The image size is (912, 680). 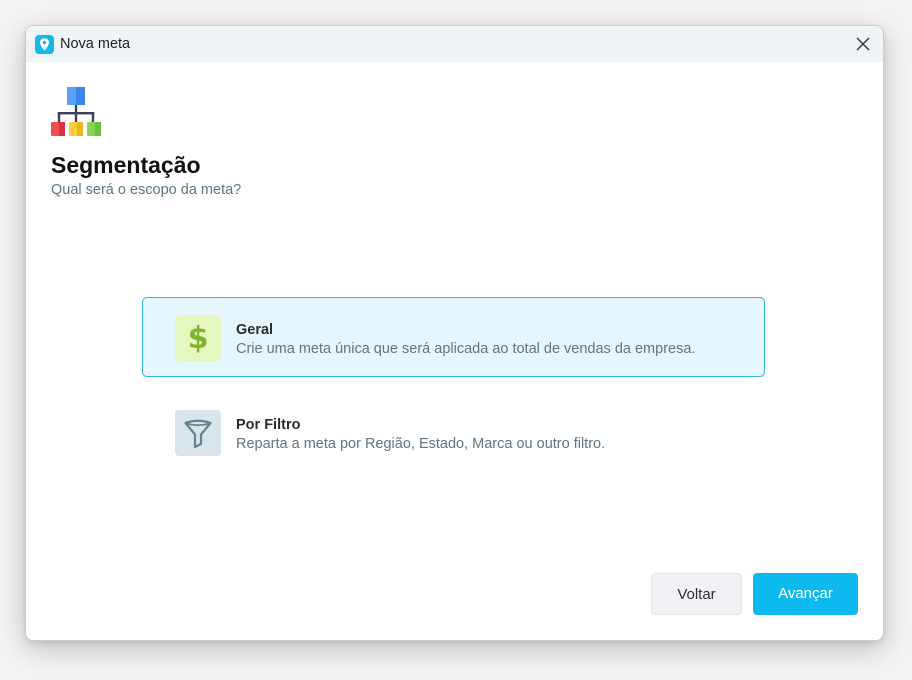 I want to click on hierarchy-icon, so click(x=76, y=113).